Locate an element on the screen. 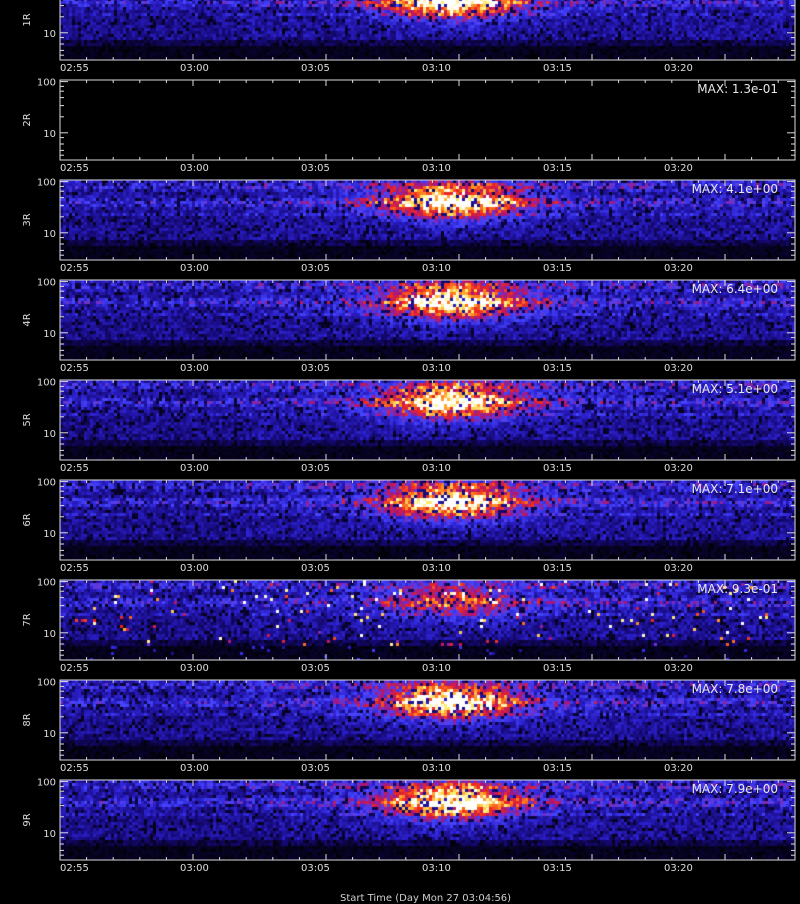 The height and width of the screenshot is (904, 800). panel-label: 7R is located at coordinates (27, 619).